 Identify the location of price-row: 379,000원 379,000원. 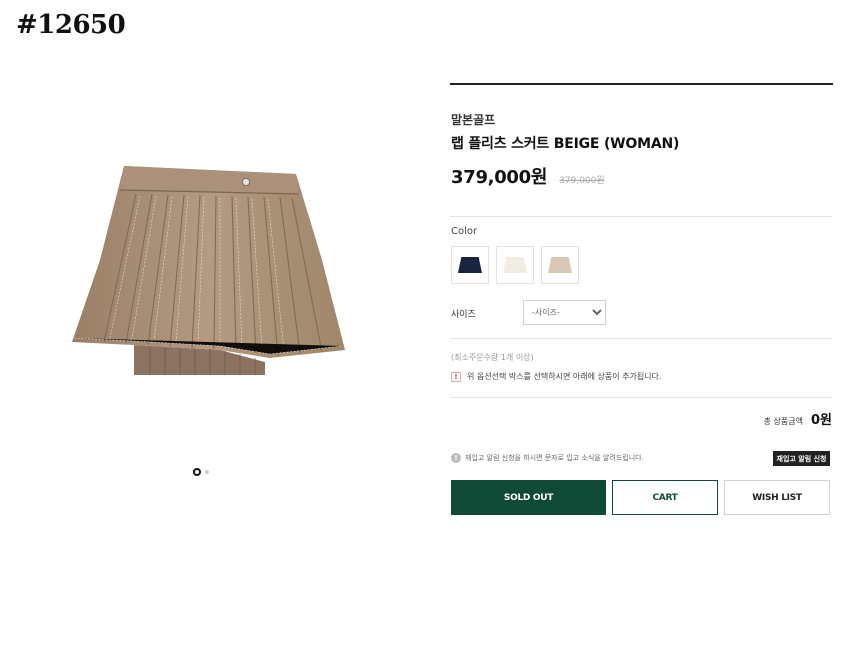
(528, 176).